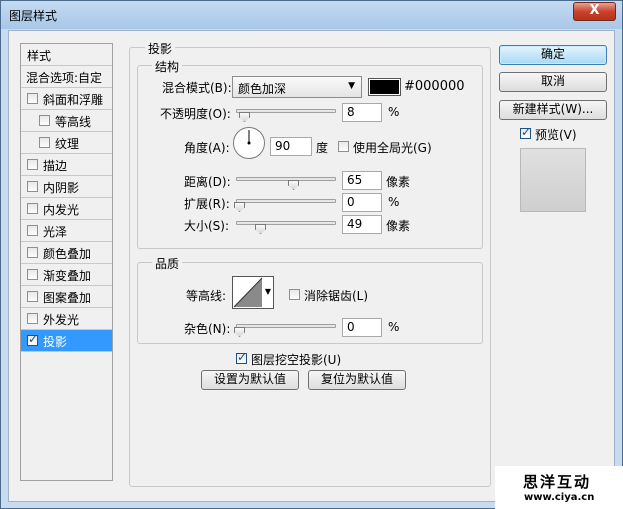  I want to click on contour-label: 等高线:, so click(206, 296).